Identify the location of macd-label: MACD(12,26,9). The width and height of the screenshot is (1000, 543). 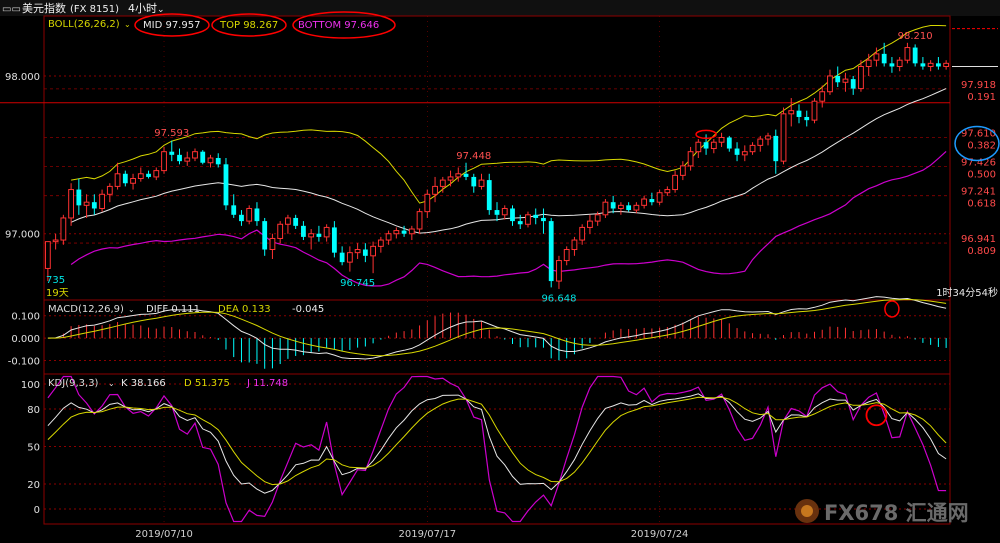
(86, 309).